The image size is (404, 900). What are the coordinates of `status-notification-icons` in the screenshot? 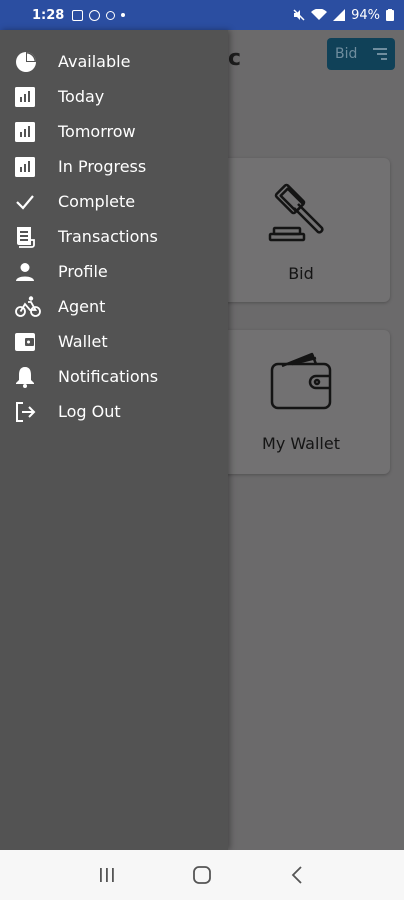 It's located at (99, 15).